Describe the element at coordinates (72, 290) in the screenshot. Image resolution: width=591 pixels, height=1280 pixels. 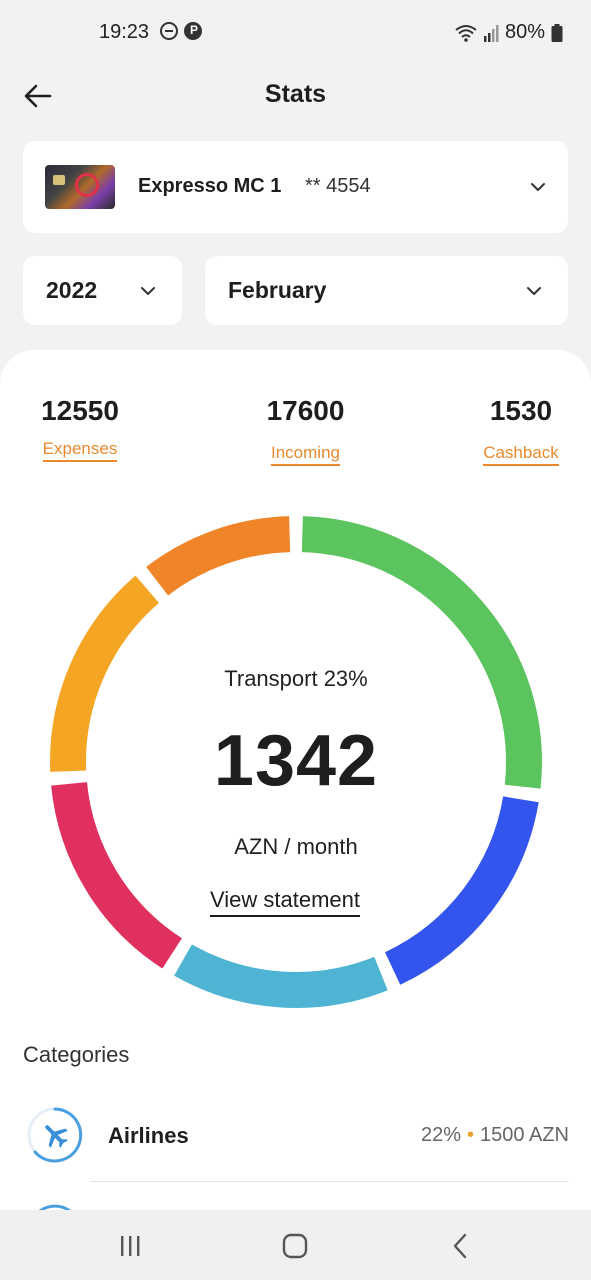
I see `year-value: 2022` at that location.